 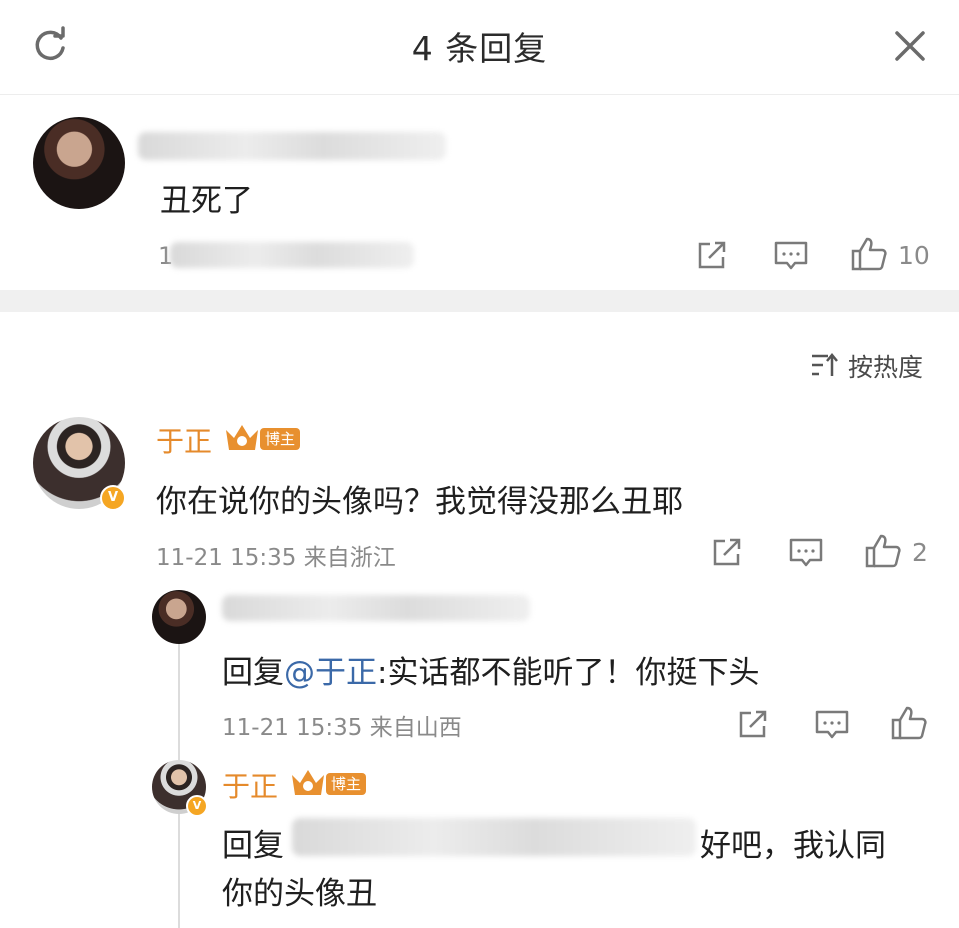 What do you see at coordinates (914, 255) in the screenshot?
I see `like-count: 10` at bounding box center [914, 255].